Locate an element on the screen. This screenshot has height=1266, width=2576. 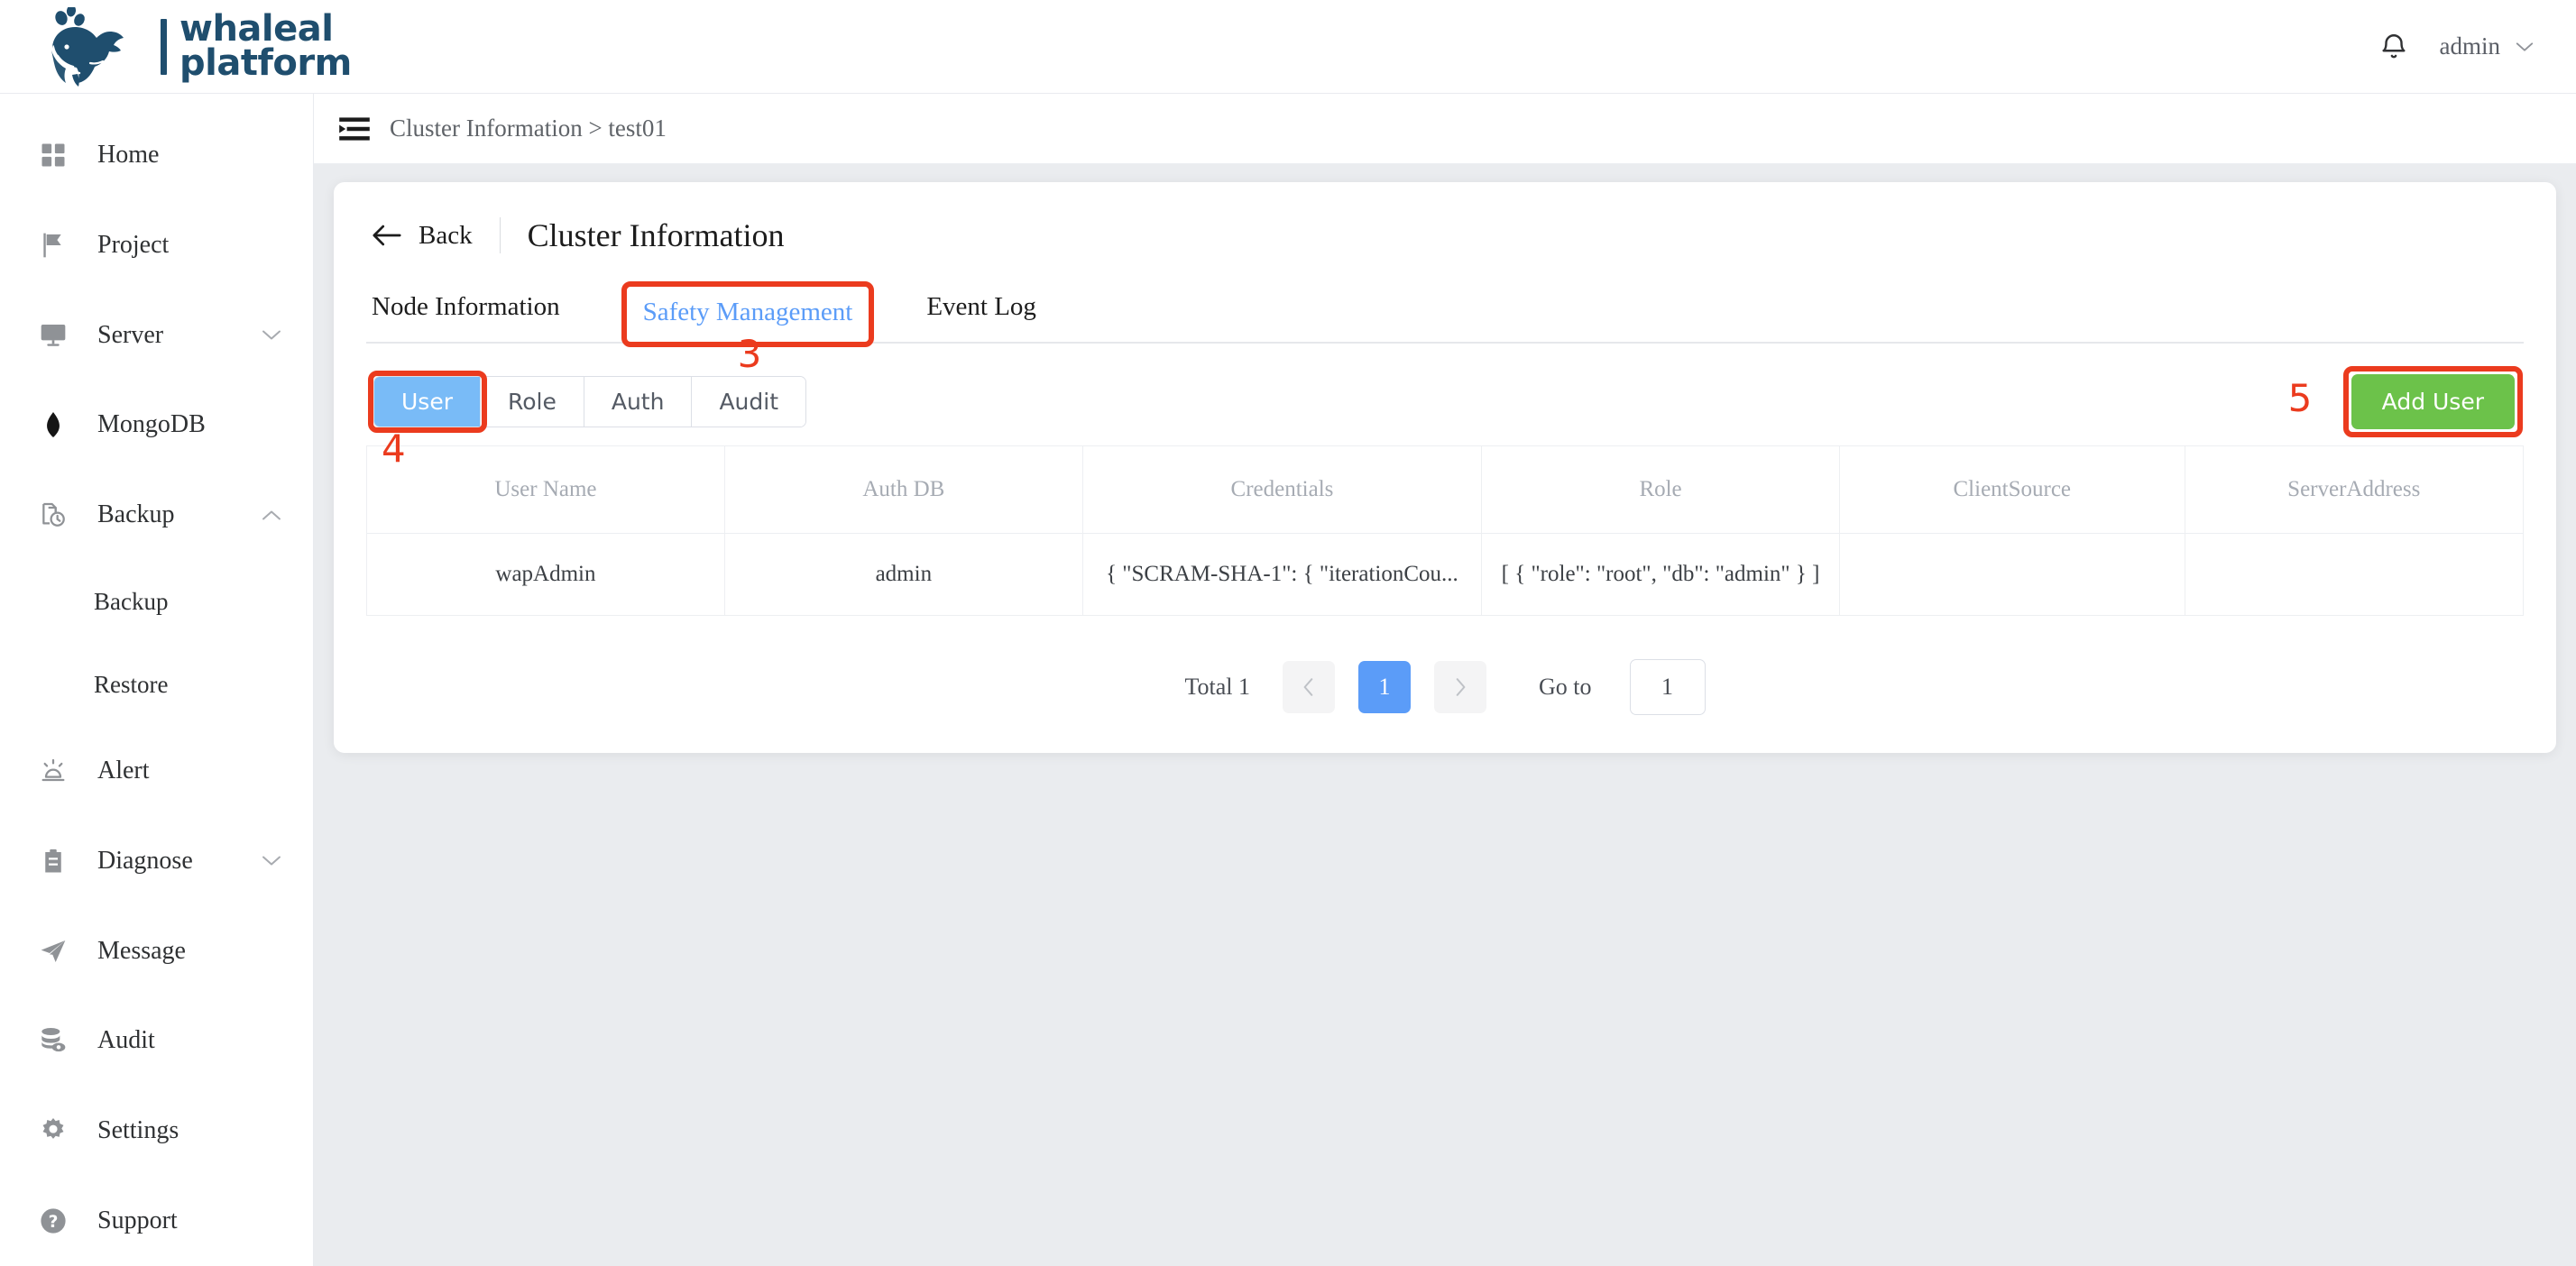
siren-icon is located at coordinates (53, 771).